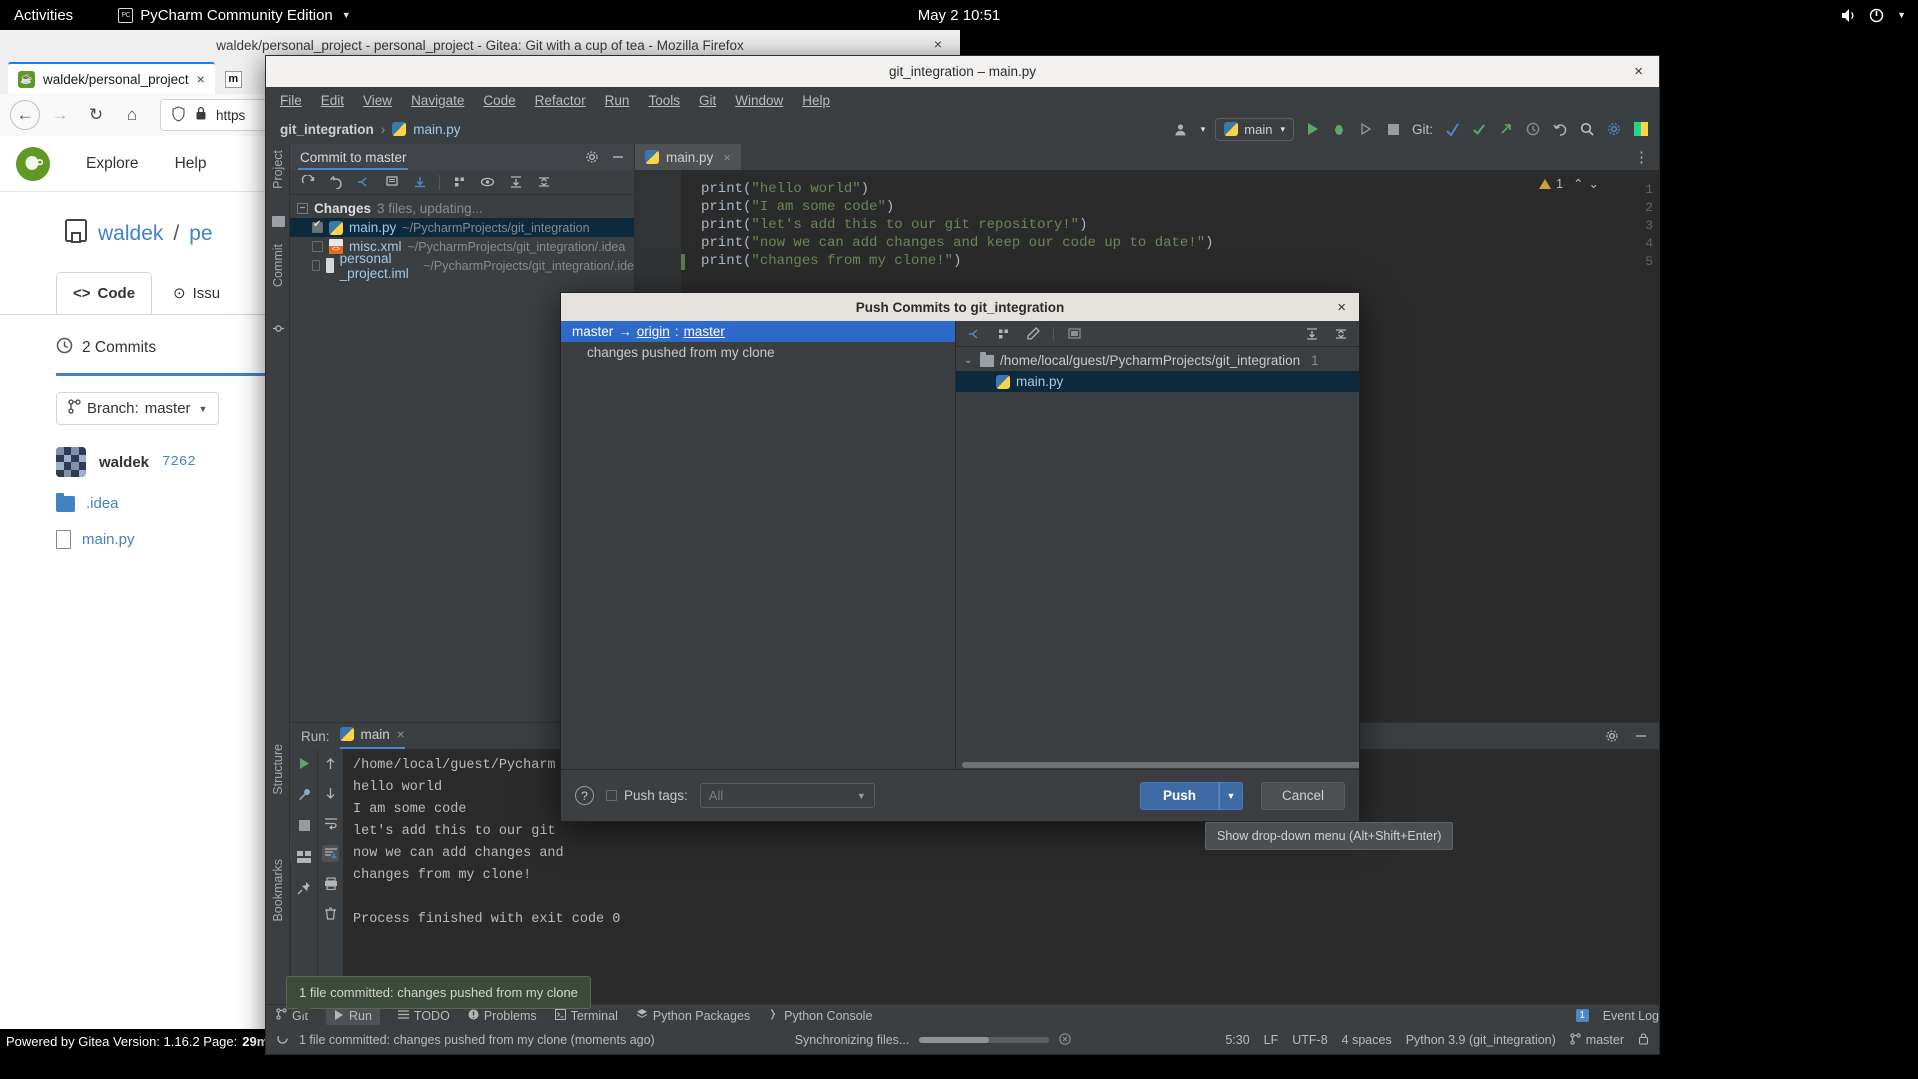  Describe the element at coordinates (1849, 15) in the screenshot. I see `volume-icon` at that location.